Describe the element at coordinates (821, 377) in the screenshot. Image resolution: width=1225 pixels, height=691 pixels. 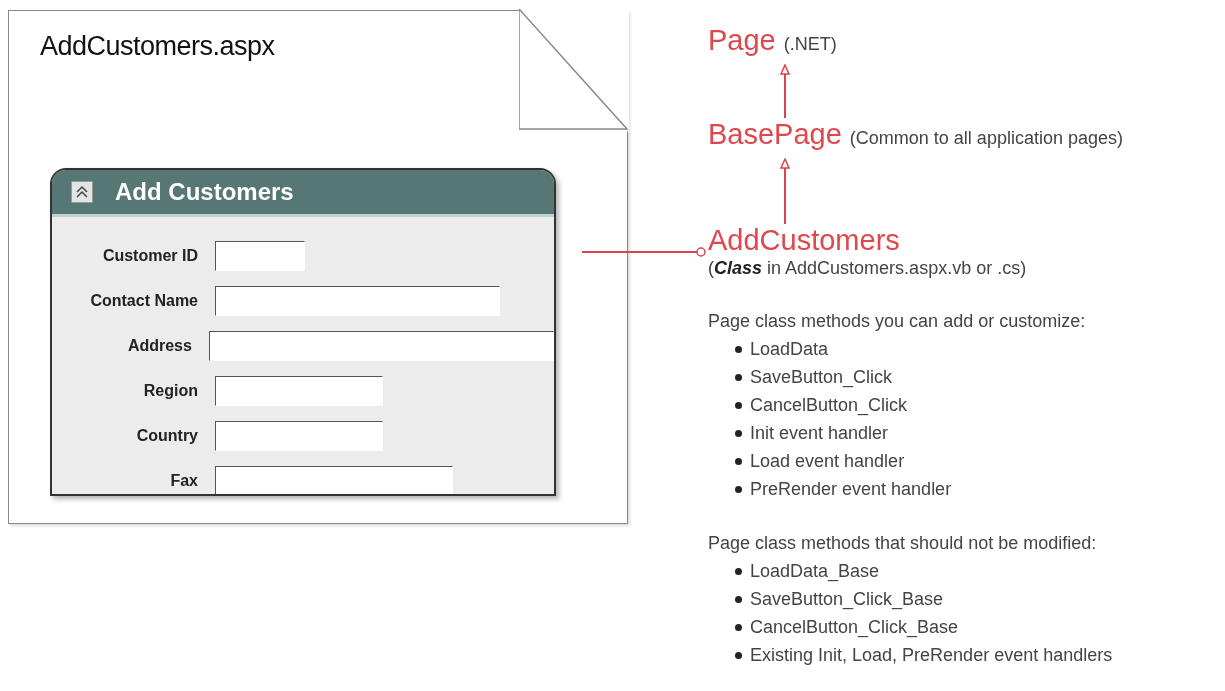
I see `method-name: SaveButton_Click` at that location.